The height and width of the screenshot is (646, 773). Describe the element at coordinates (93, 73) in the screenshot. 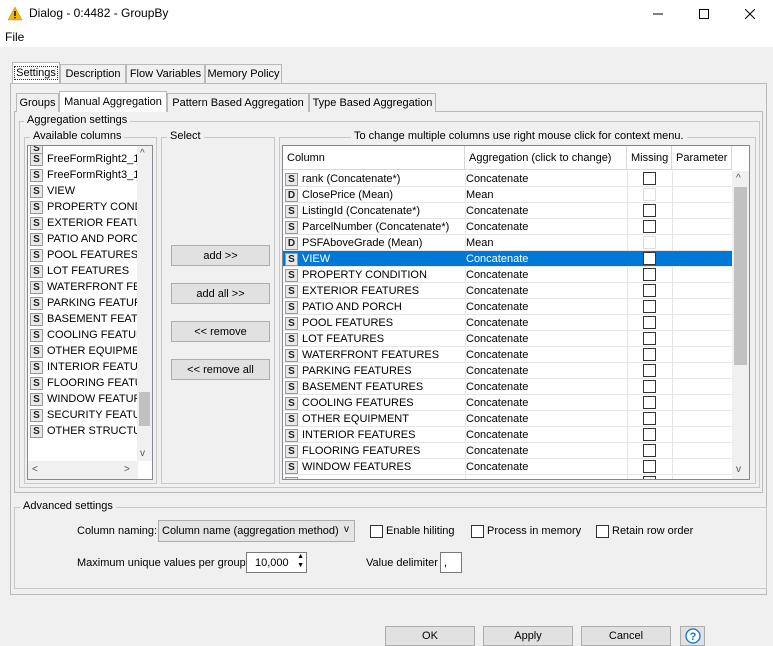

I see `tab-description: Description` at that location.